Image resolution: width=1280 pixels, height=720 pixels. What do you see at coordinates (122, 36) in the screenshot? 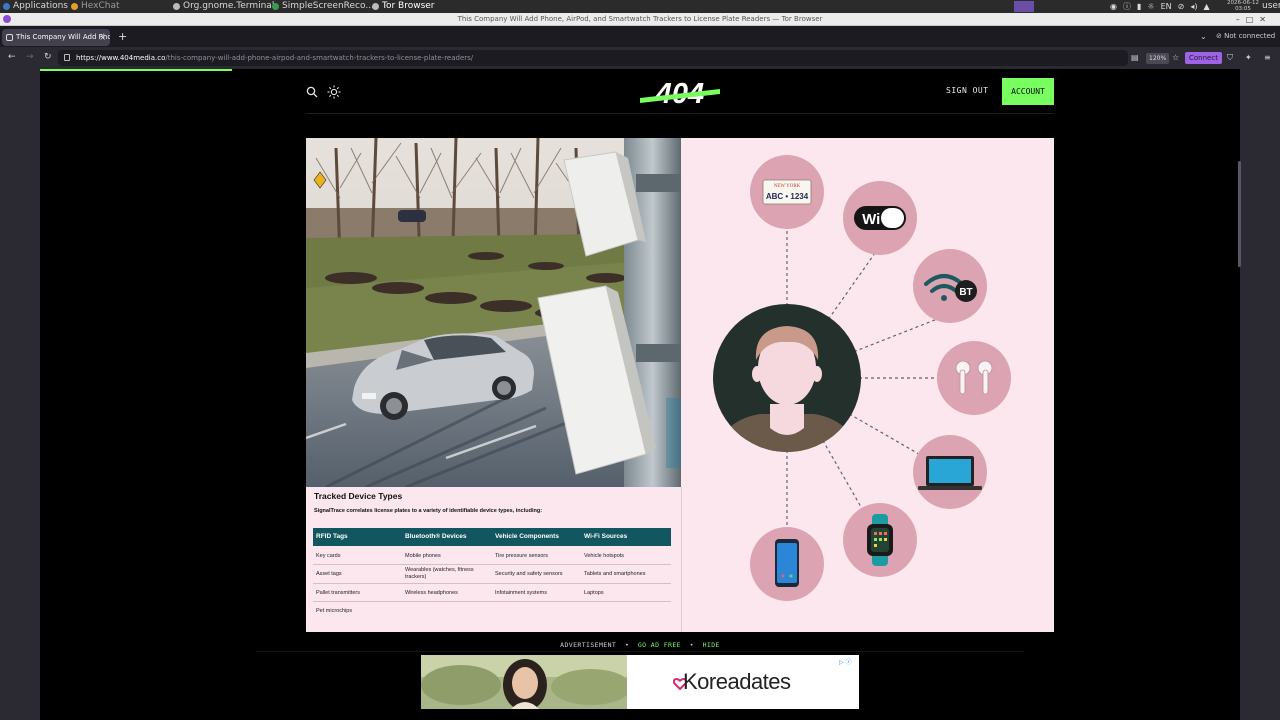
I see `new-tab-button: +` at bounding box center [122, 36].